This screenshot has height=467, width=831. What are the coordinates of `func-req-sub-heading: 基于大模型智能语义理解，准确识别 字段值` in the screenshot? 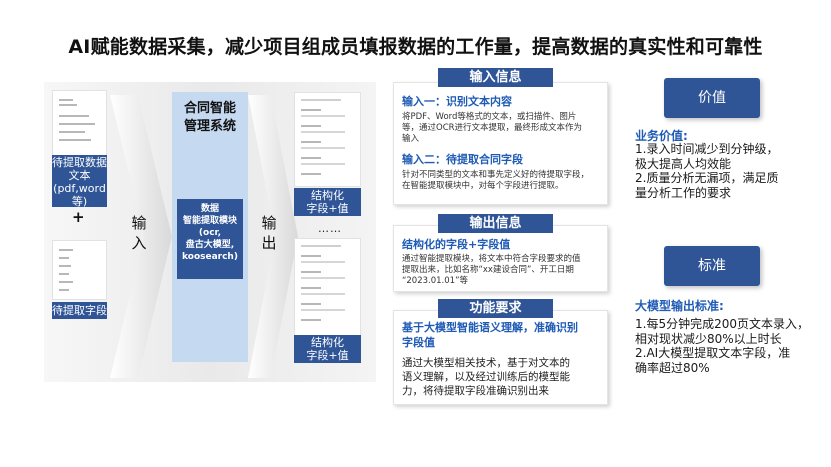 It's located at (490, 335).